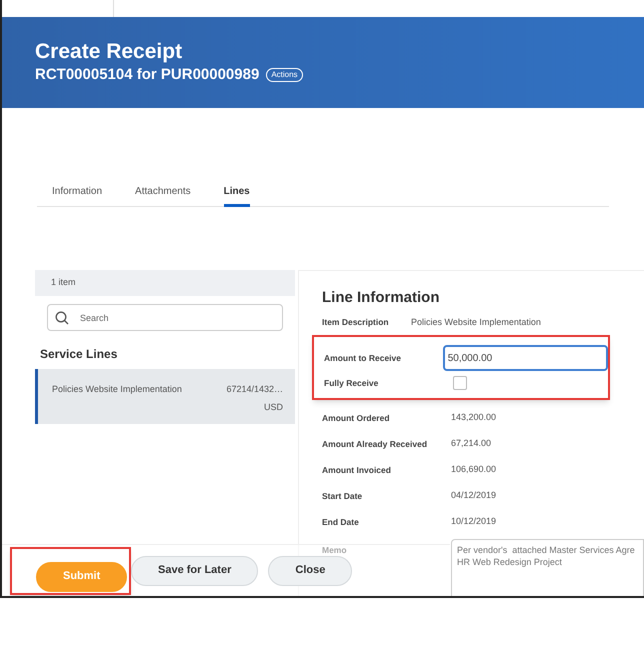 The image size is (644, 650). What do you see at coordinates (273, 407) in the screenshot?
I see `item-currency: USD` at bounding box center [273, 407].